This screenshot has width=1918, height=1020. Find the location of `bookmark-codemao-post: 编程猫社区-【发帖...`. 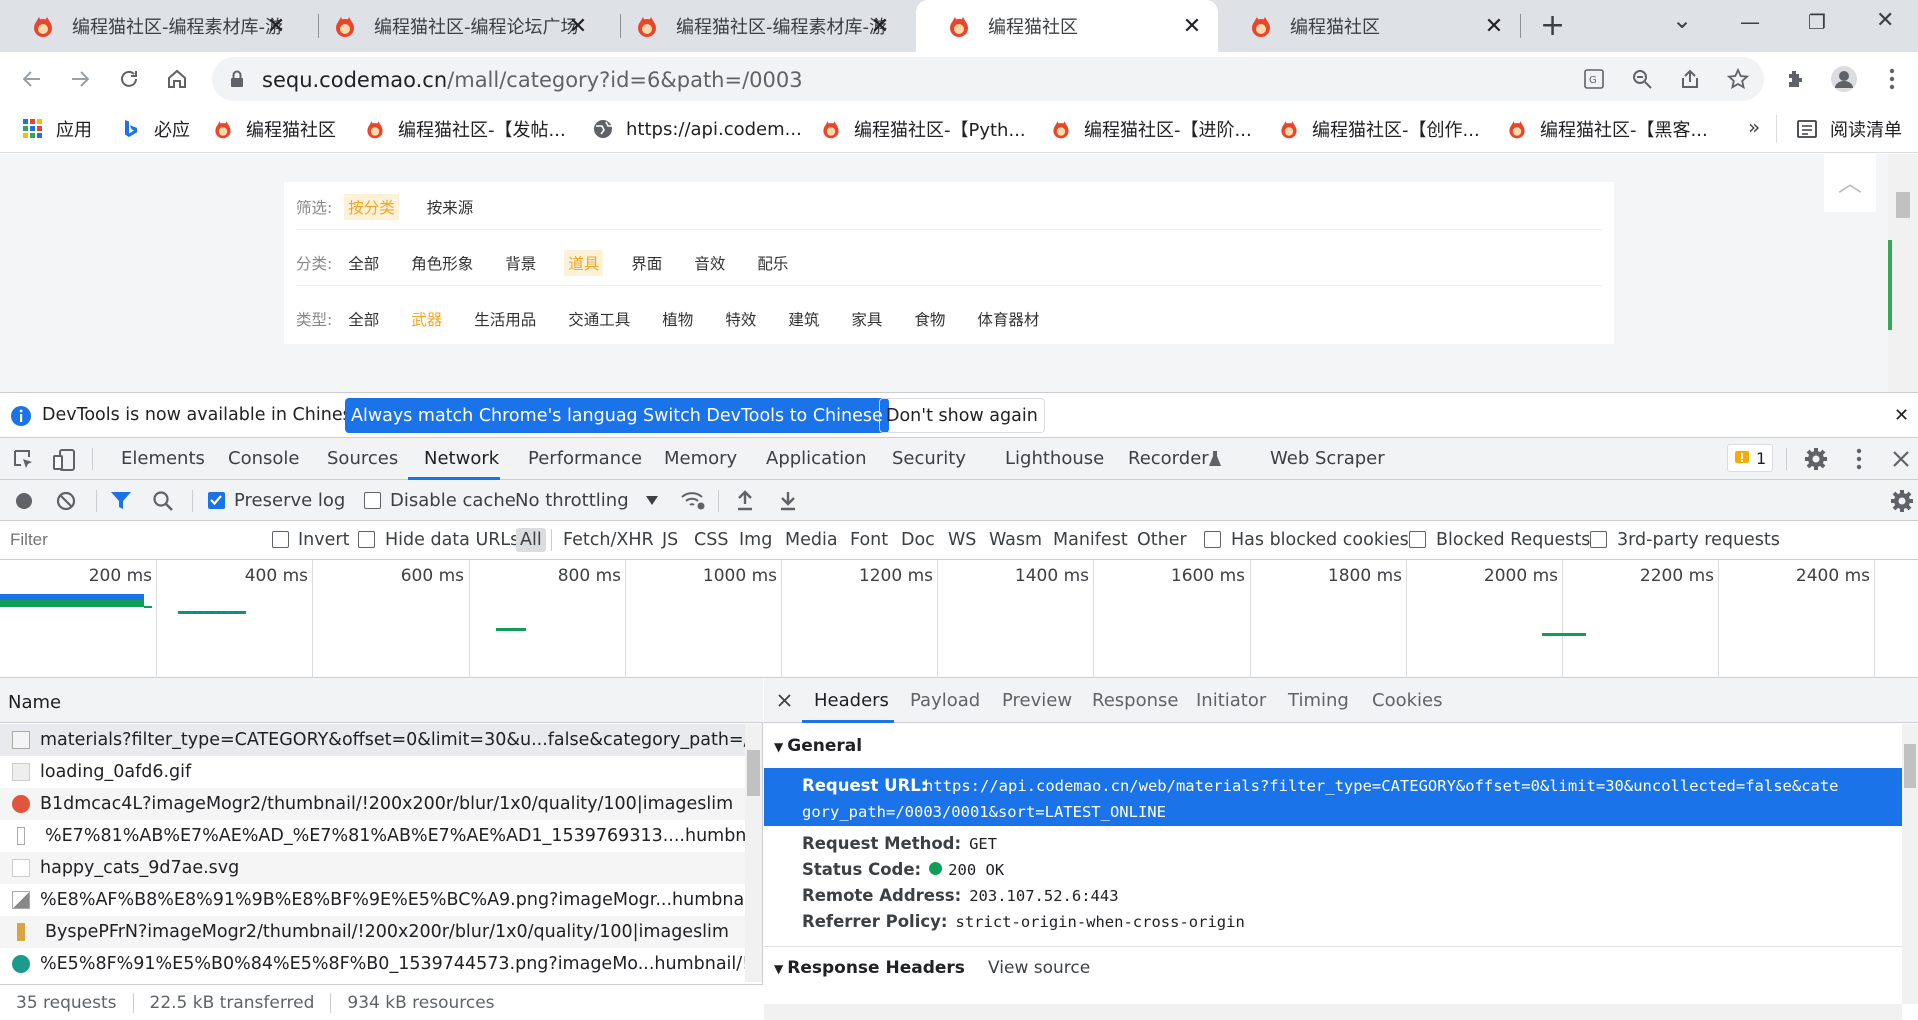

bookmark-codemao-post: 编程猫社区-【发帖... is located at coordinates (465, 129).